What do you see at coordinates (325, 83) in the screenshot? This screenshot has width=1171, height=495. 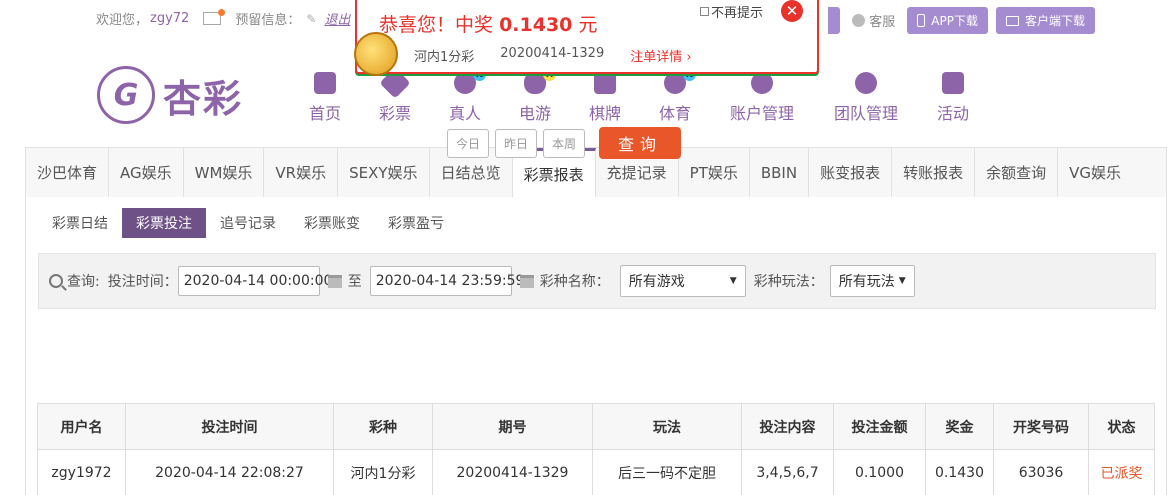 I see `home-icon` at bounding box center [325, 83].